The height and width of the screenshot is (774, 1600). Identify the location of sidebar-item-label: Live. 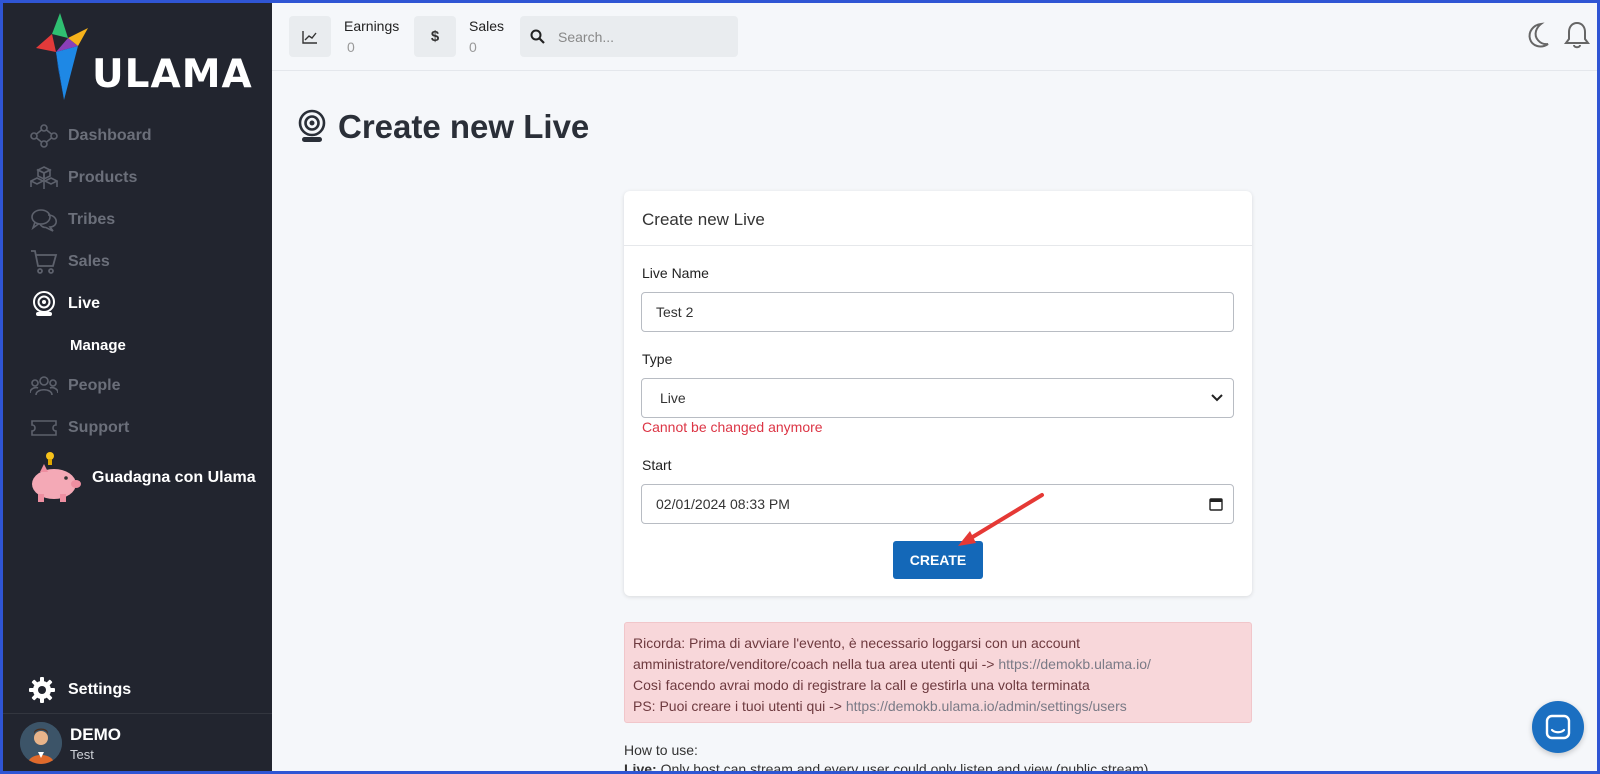
(84, 303).